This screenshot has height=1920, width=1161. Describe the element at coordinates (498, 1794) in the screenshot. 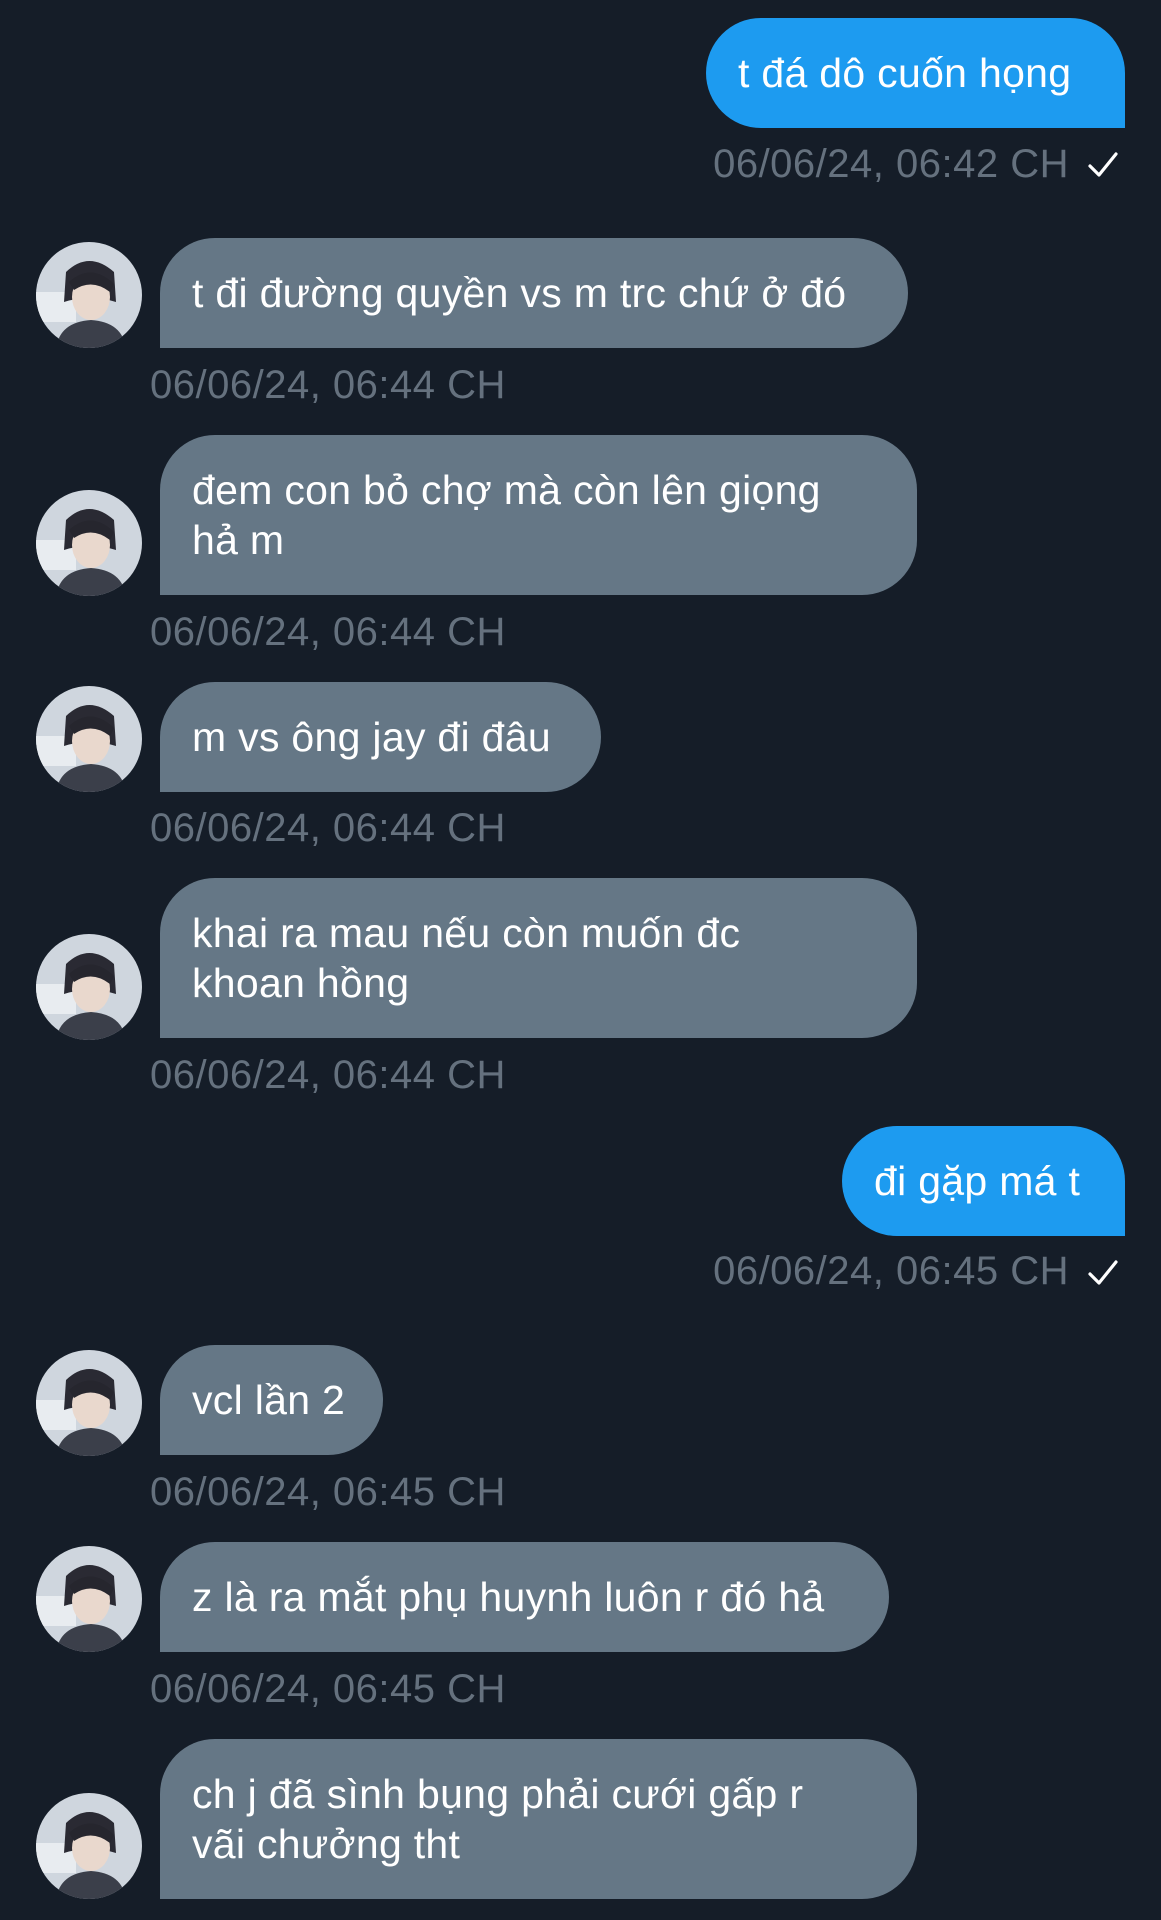

I see `message-text-line: ch j đã sình bụng phải cưới gấp r` at that location.